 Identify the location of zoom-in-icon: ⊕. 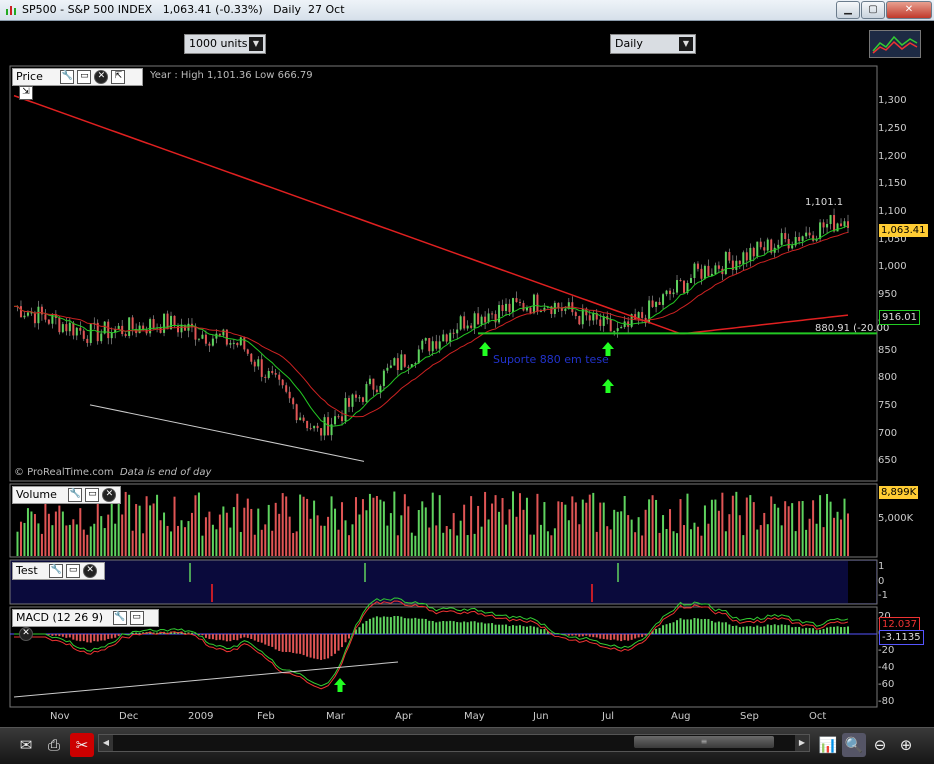
(906, 745).